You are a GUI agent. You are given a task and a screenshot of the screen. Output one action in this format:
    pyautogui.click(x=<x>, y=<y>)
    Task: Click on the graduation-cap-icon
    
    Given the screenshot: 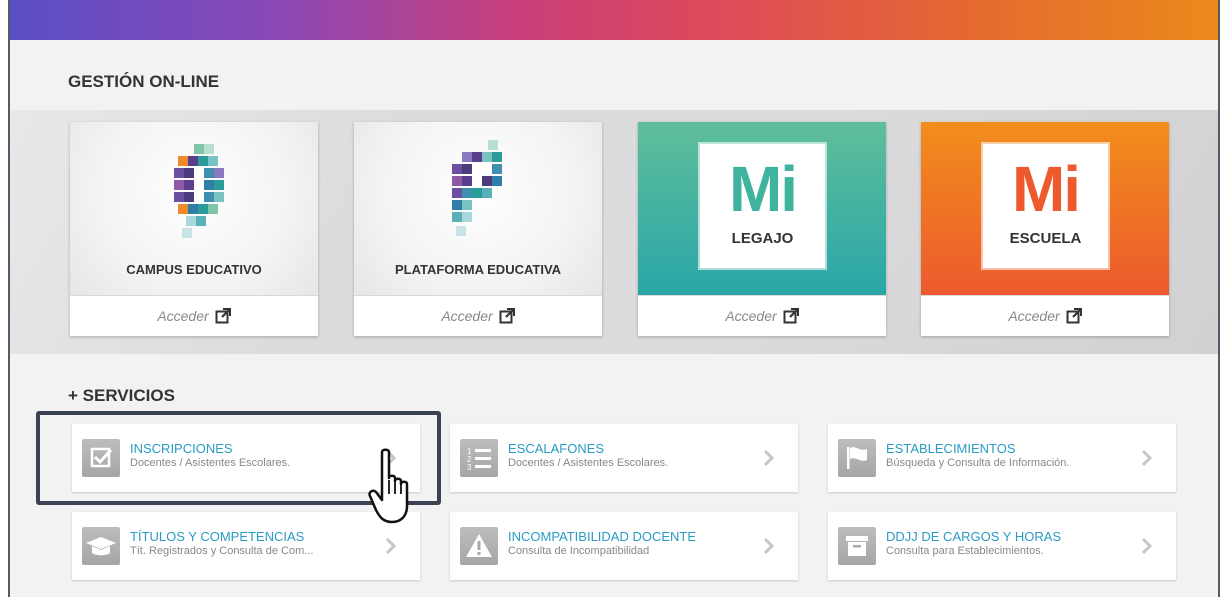 What is the action you would take?
    pyautogui.click(x=101, y=546)
    